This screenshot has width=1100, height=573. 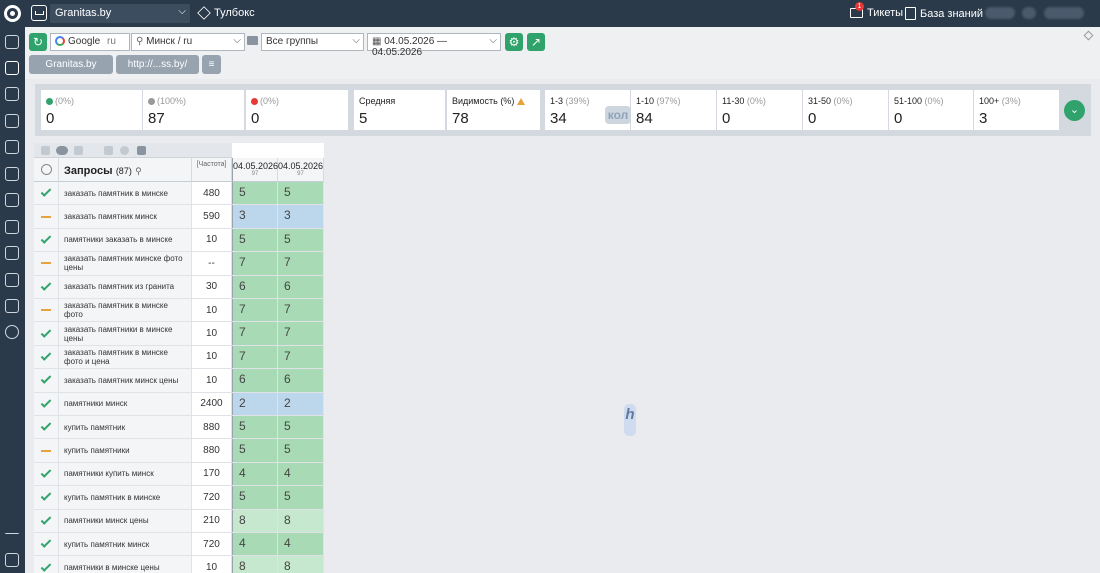 What do you see at coordinates (536, 42) in the screenshot?
I see `export-button: ↗` at bounding box center [536, 42].